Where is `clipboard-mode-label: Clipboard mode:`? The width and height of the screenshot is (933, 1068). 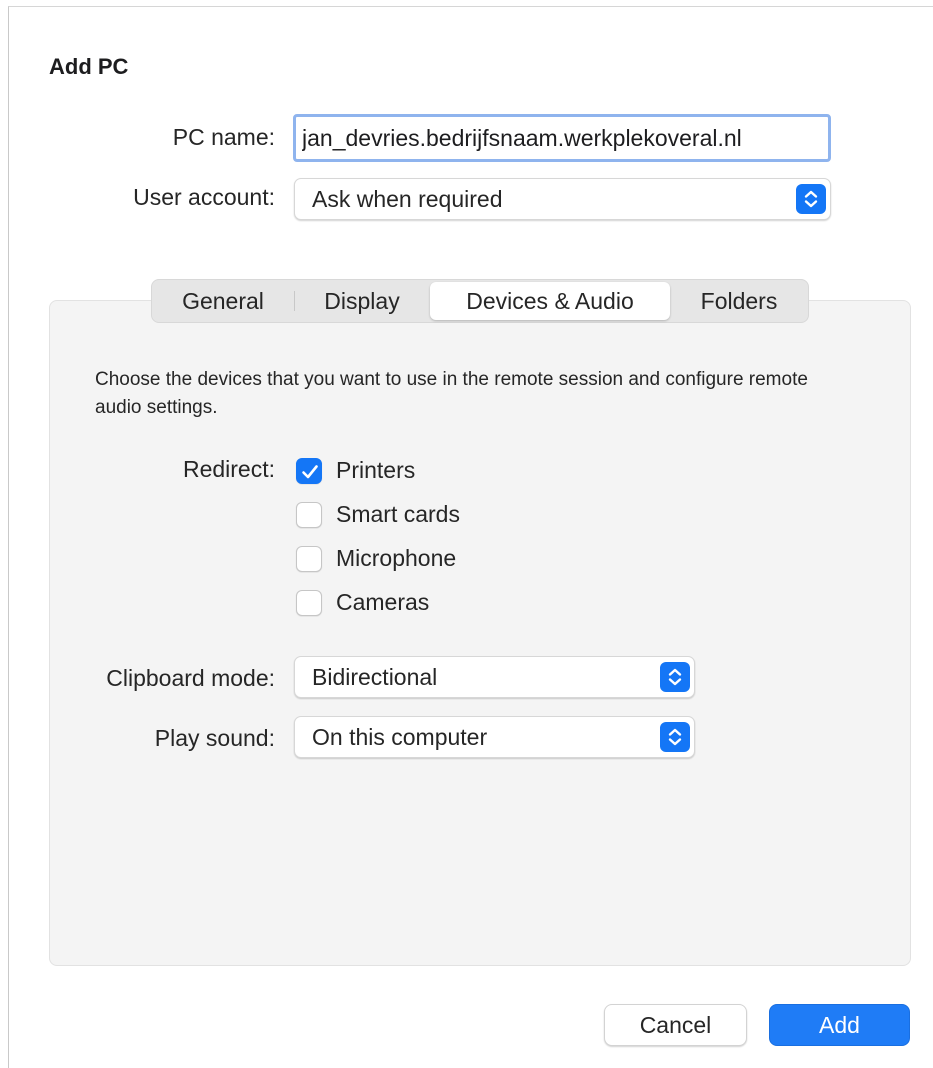
clipboard-mode-label: Clipboard mode: is located at coordinates (190, 678).